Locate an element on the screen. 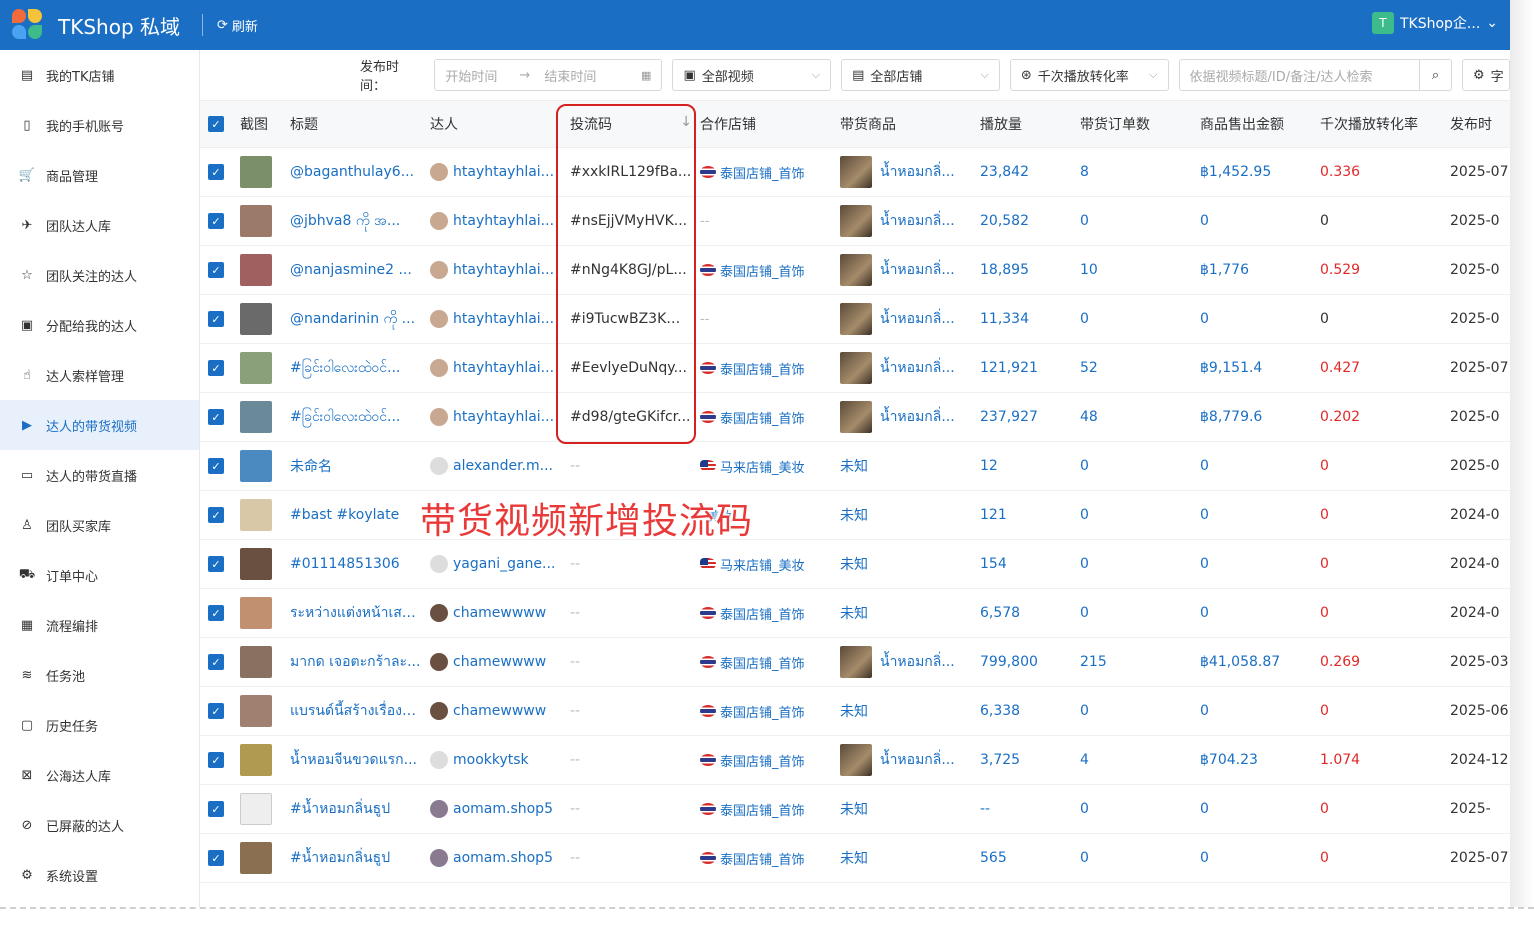 This screenshot has width=1534, height=933. shop-filter-select: ▤ 全部店铺 ⌵ is located at coordinates (920, 75).